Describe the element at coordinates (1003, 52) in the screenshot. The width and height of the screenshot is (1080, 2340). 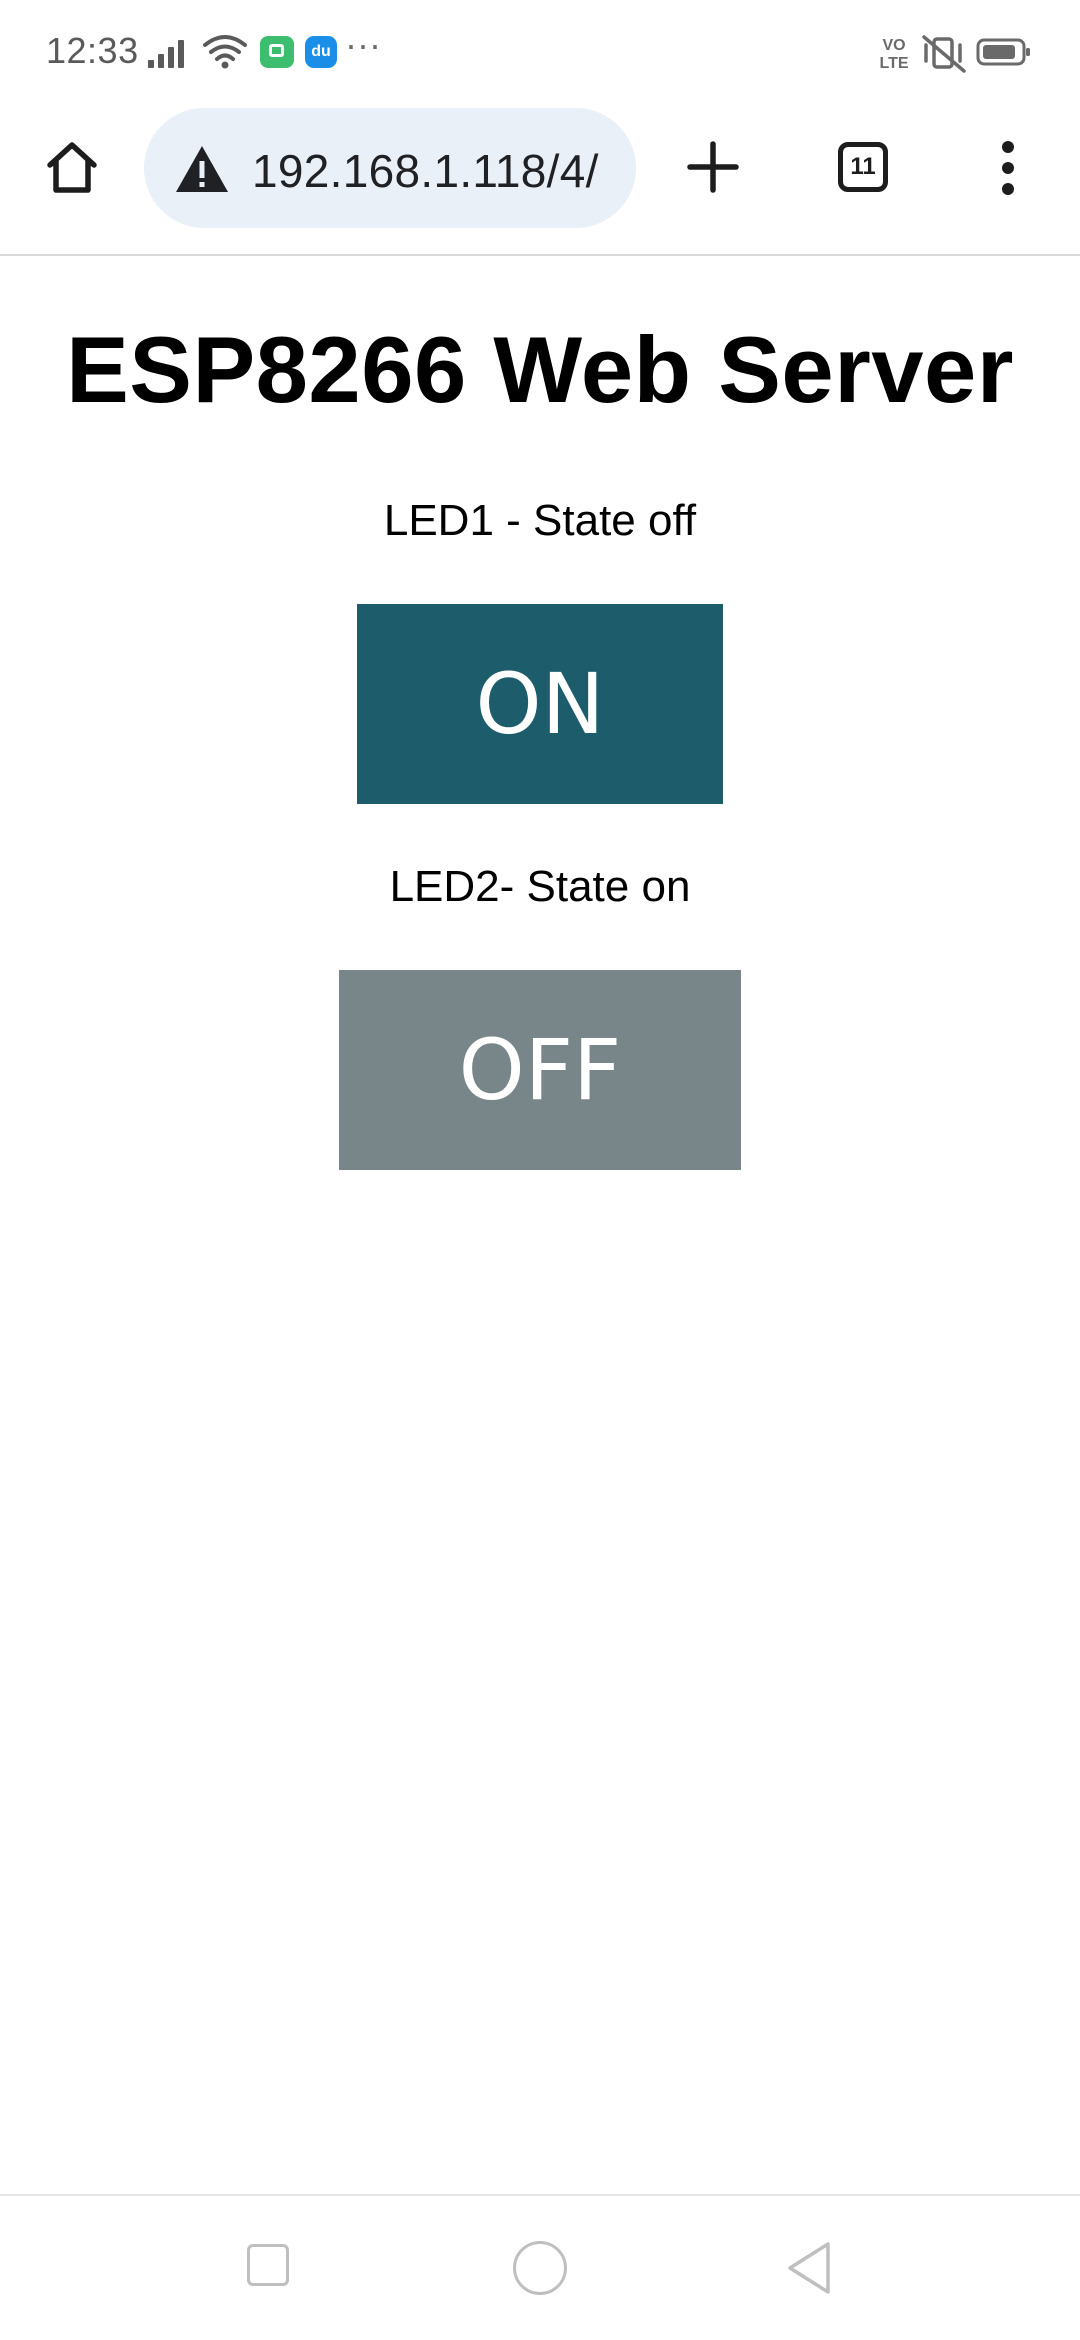
I see `battery-icon` at that location.